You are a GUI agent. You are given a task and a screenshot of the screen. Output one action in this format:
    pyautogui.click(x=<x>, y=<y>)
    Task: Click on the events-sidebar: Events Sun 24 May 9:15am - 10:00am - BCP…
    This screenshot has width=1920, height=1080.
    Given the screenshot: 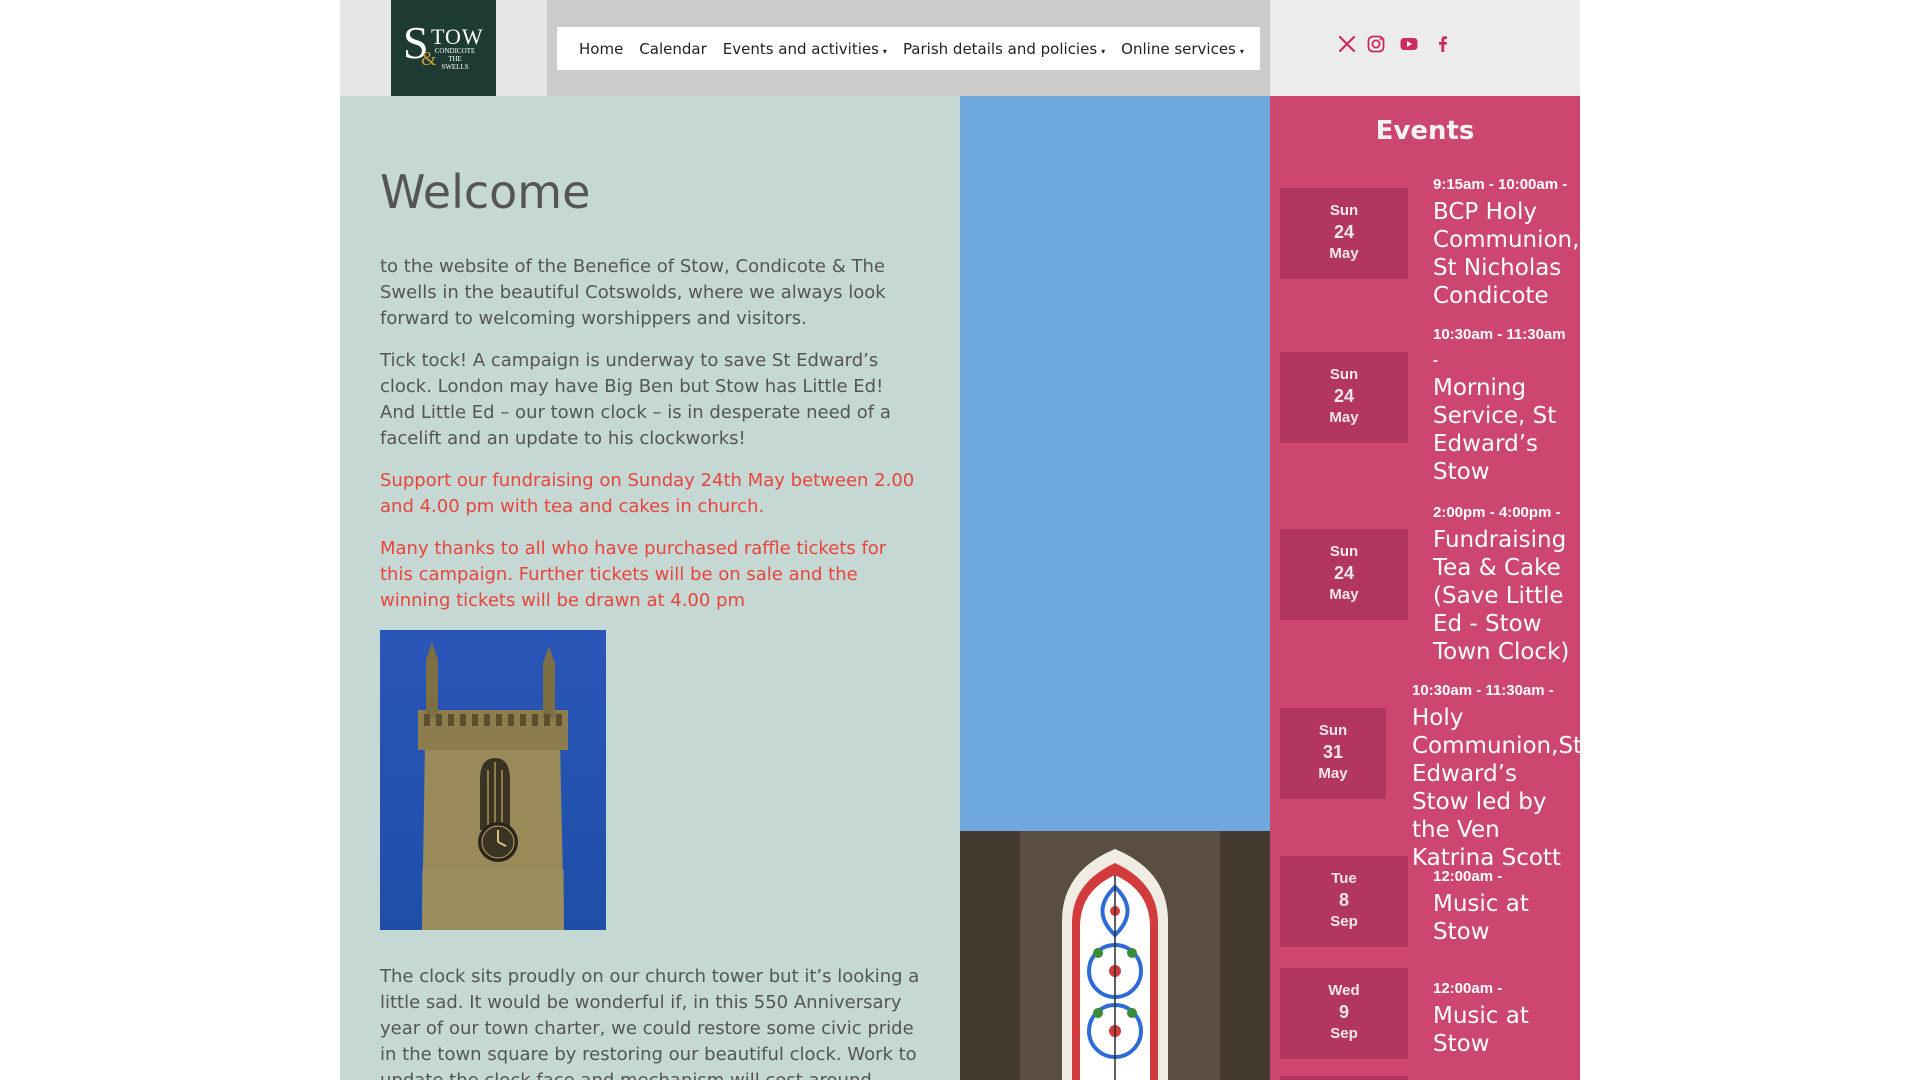 What is the action you would take?
    pyautogui.click(x=1425, y=588)
    